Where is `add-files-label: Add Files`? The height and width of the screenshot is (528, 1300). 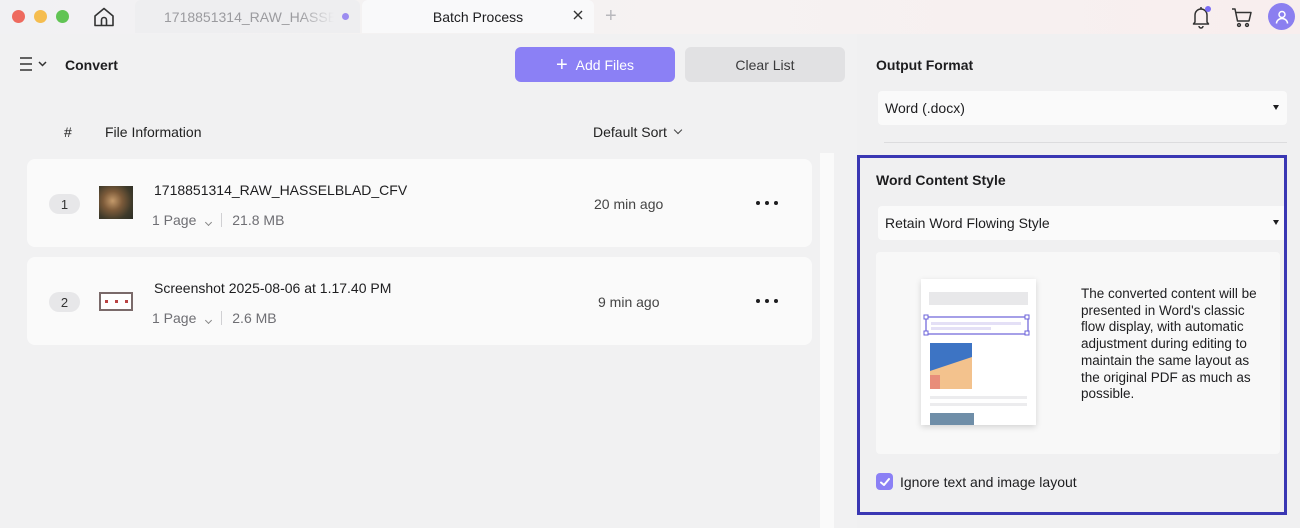 add-files-label: Add Files is located at coordinates (605, 64).